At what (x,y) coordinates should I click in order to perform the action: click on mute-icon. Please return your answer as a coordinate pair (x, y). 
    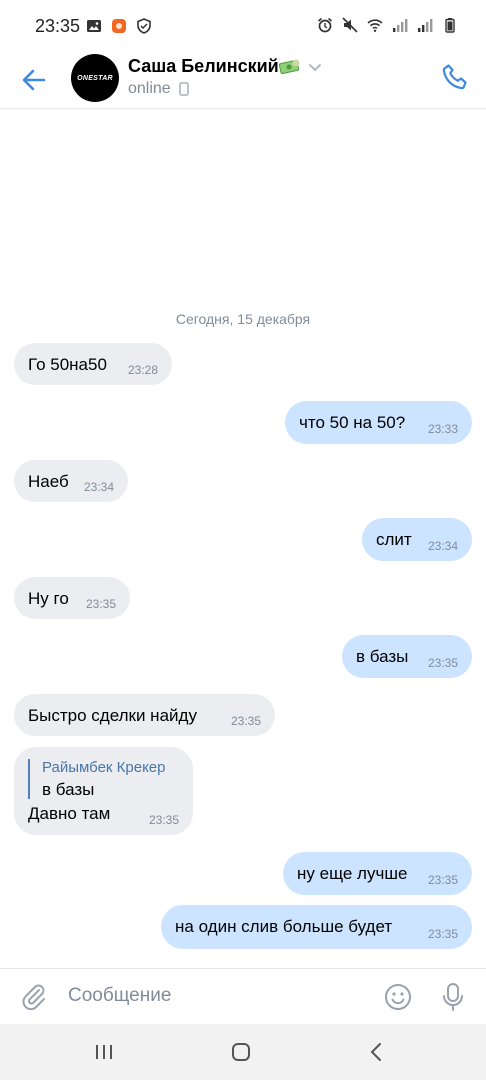
    Looking at the image, I should click on (350, 25).